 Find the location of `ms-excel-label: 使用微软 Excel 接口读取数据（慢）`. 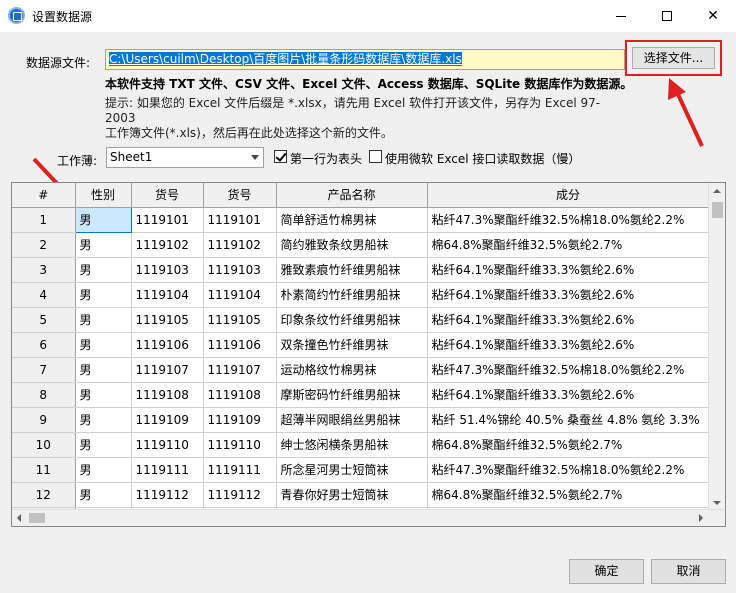

ms-excel-label: 使用微软 Excel 接口读取数据（慢） is located at coordinates (482, 158).